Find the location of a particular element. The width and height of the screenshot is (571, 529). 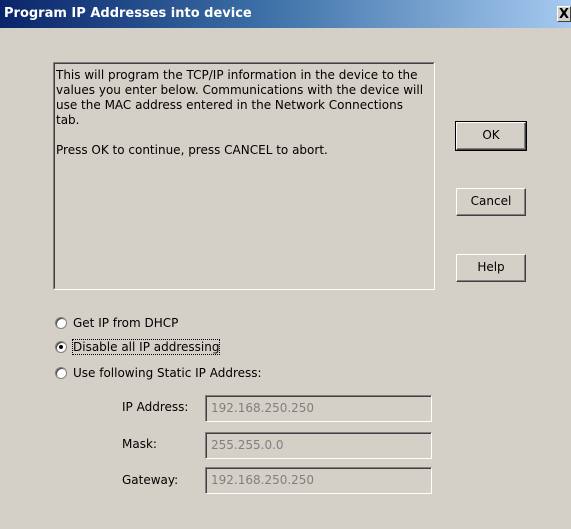

mask-field: 255.255.0.0 is located at coordinates (318, 445).